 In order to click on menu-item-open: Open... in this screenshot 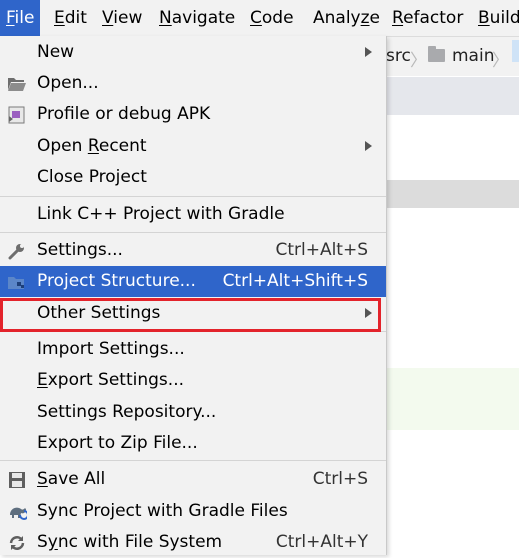, I will do `click(193, 83)`.